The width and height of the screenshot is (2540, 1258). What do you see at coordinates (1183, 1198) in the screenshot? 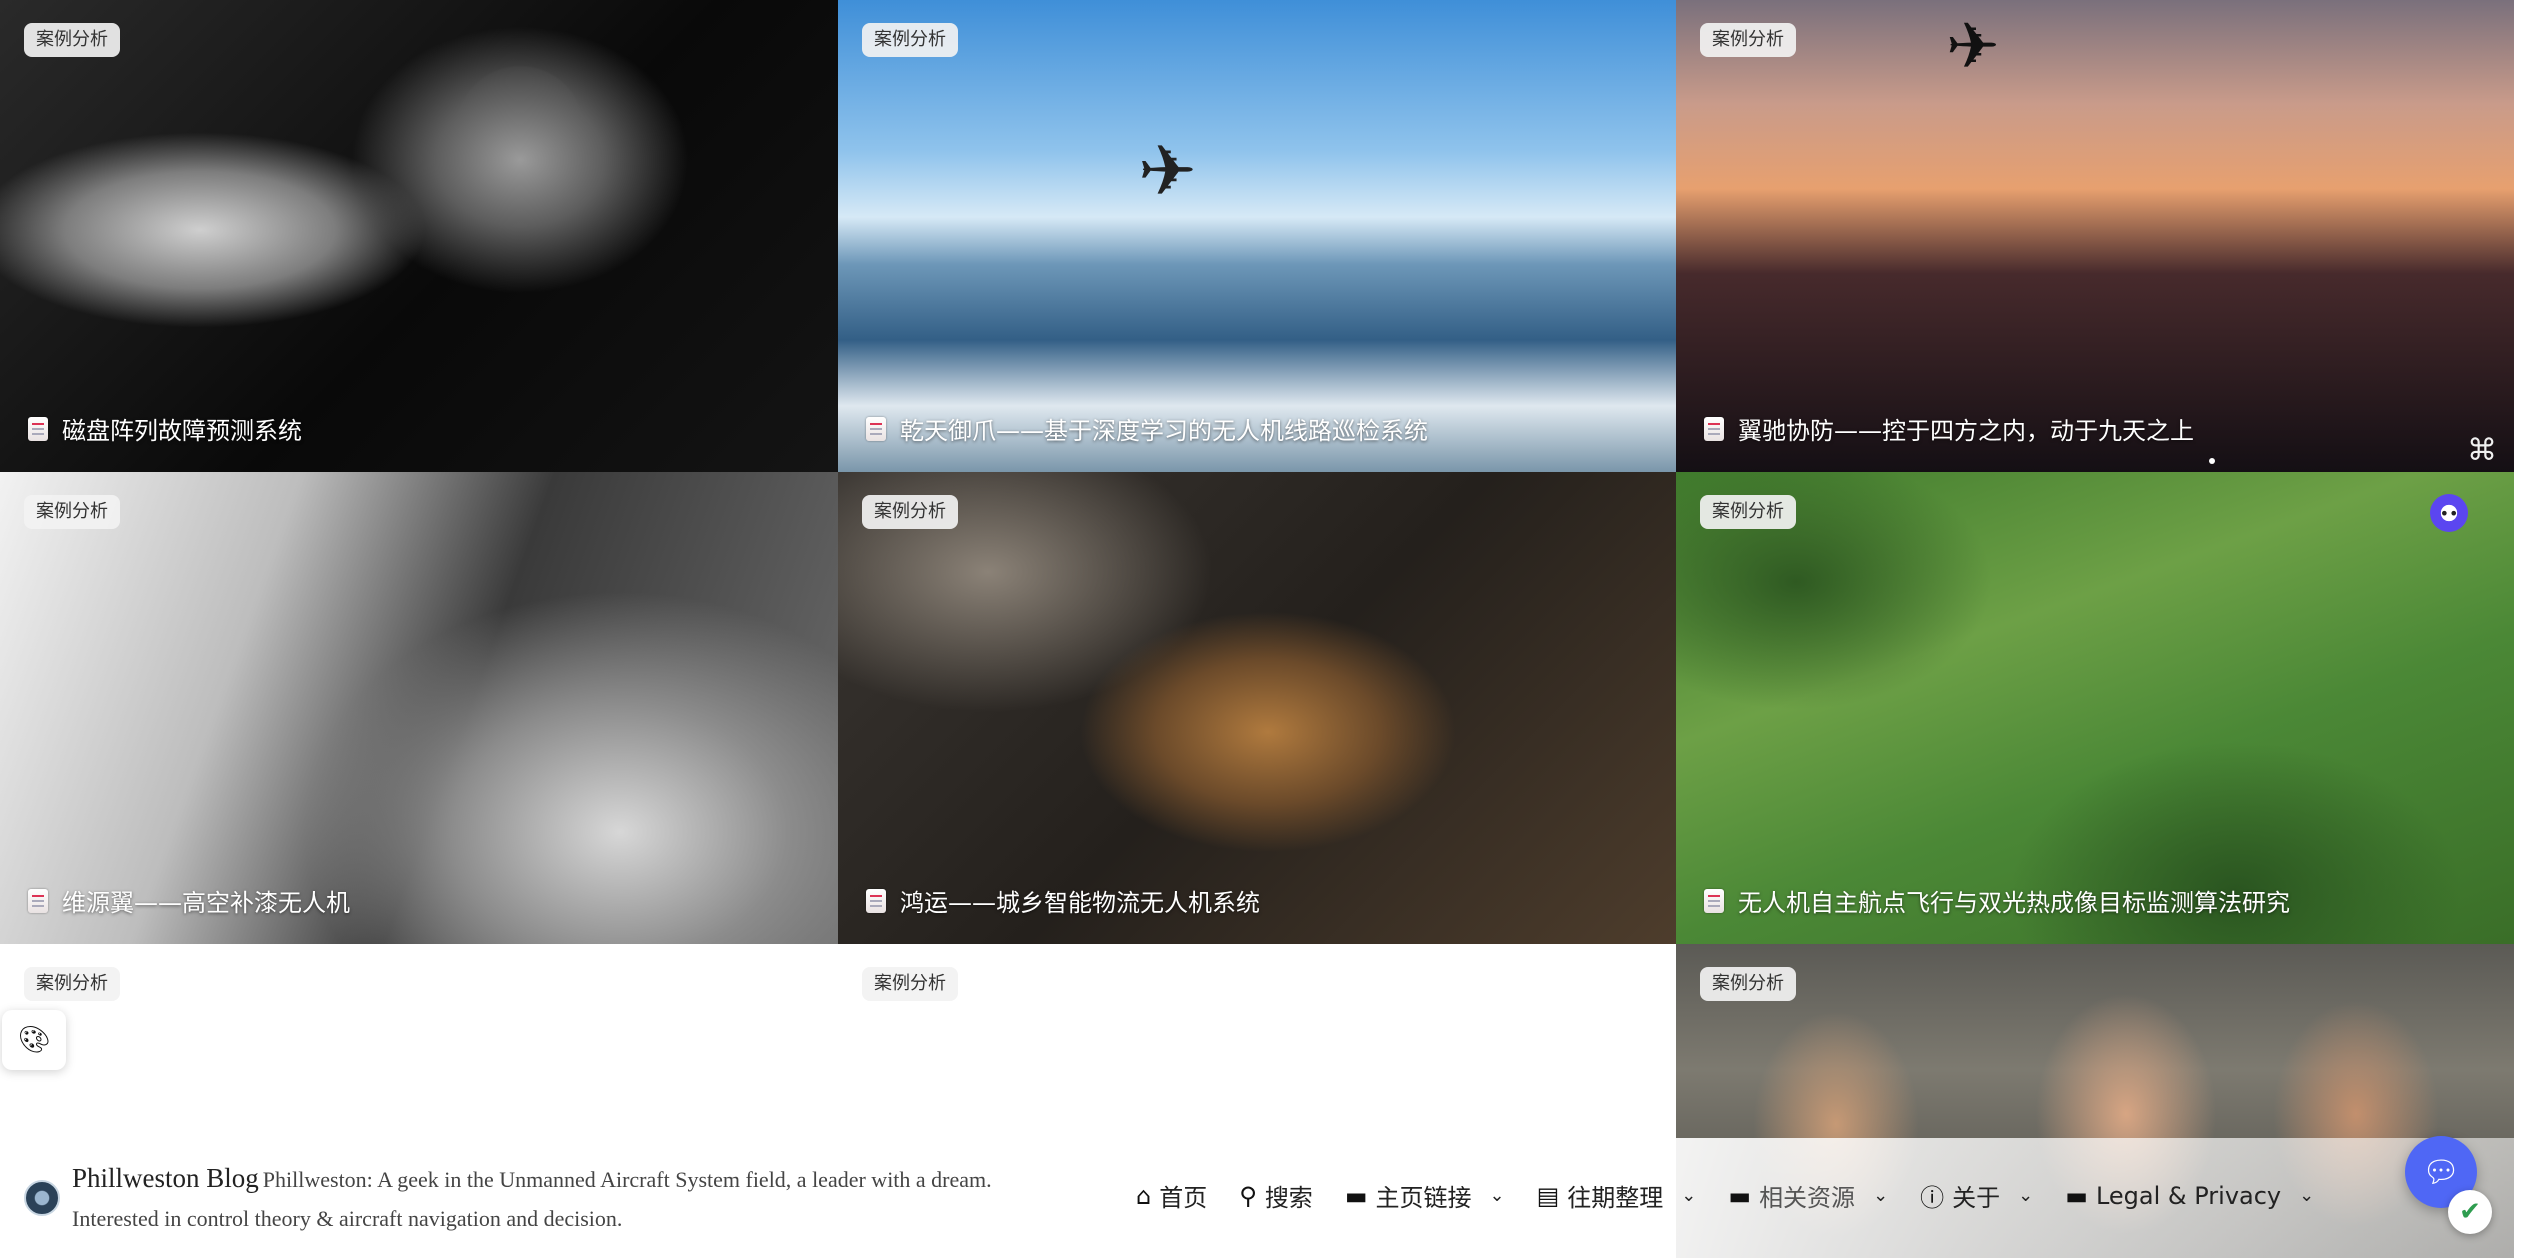
I see `menu-label: 首页` at bounding box center [1183, 1198].